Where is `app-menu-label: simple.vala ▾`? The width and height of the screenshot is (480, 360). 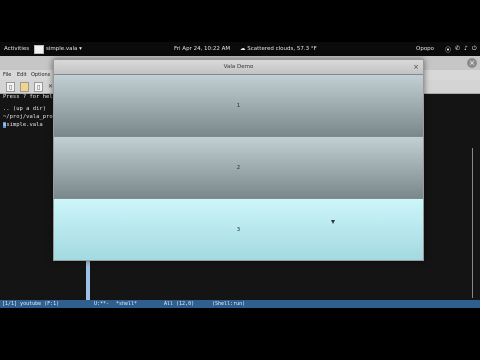 app-menu-label: simple.vala ▾ is located at coordinates (64, 49).